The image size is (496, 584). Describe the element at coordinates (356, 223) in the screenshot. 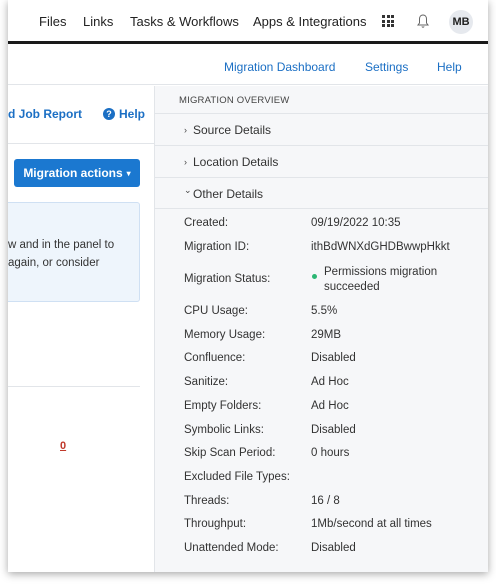

I see `detail-value: 09/19/2022 10:35` at that location.